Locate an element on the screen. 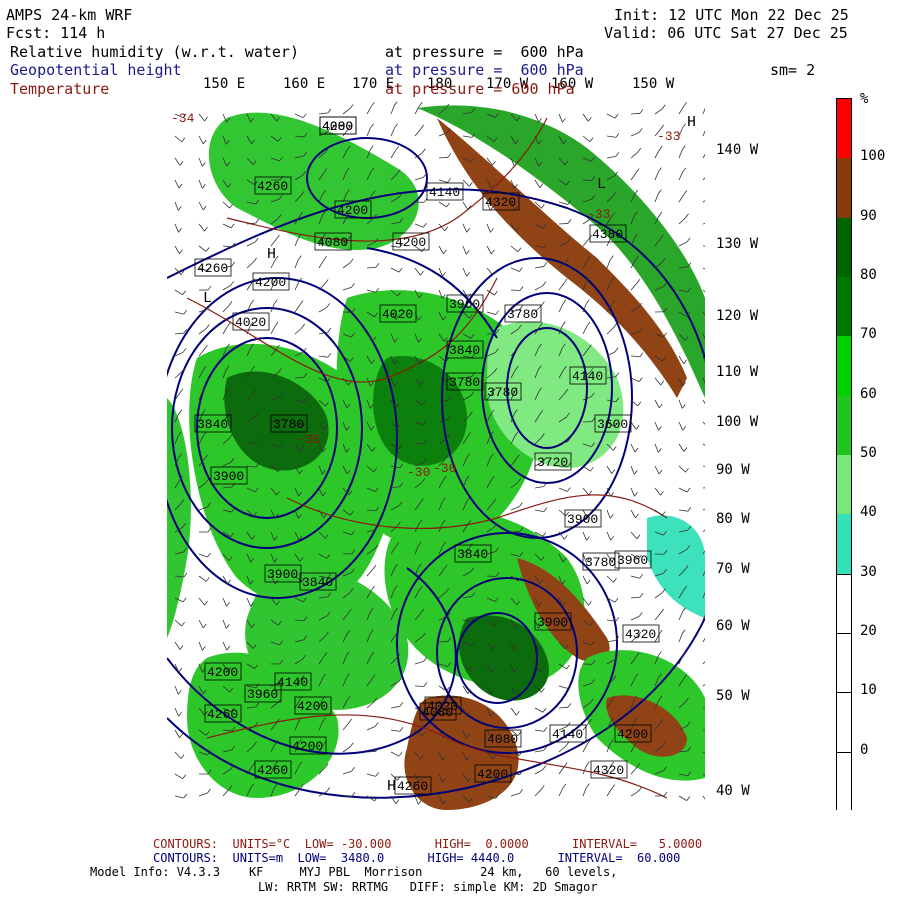 This screenshot has width=900, height=900. colorbar-tick-label: 50 is located at coordinates (868, 453).